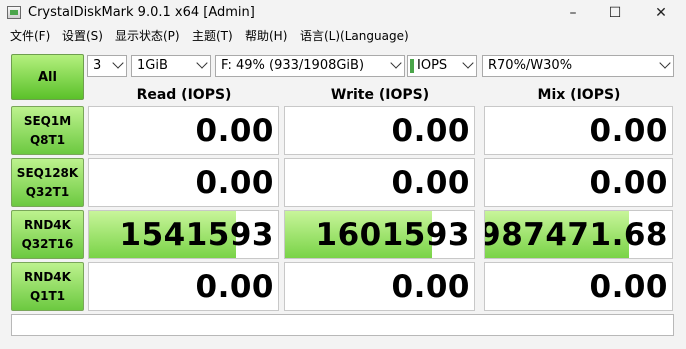 The image size is (686, 349). What do you see at coordinates (152, 65) in the screenshot?
I see `test-size-value: 1GiB` at bounding box center [152, 65].